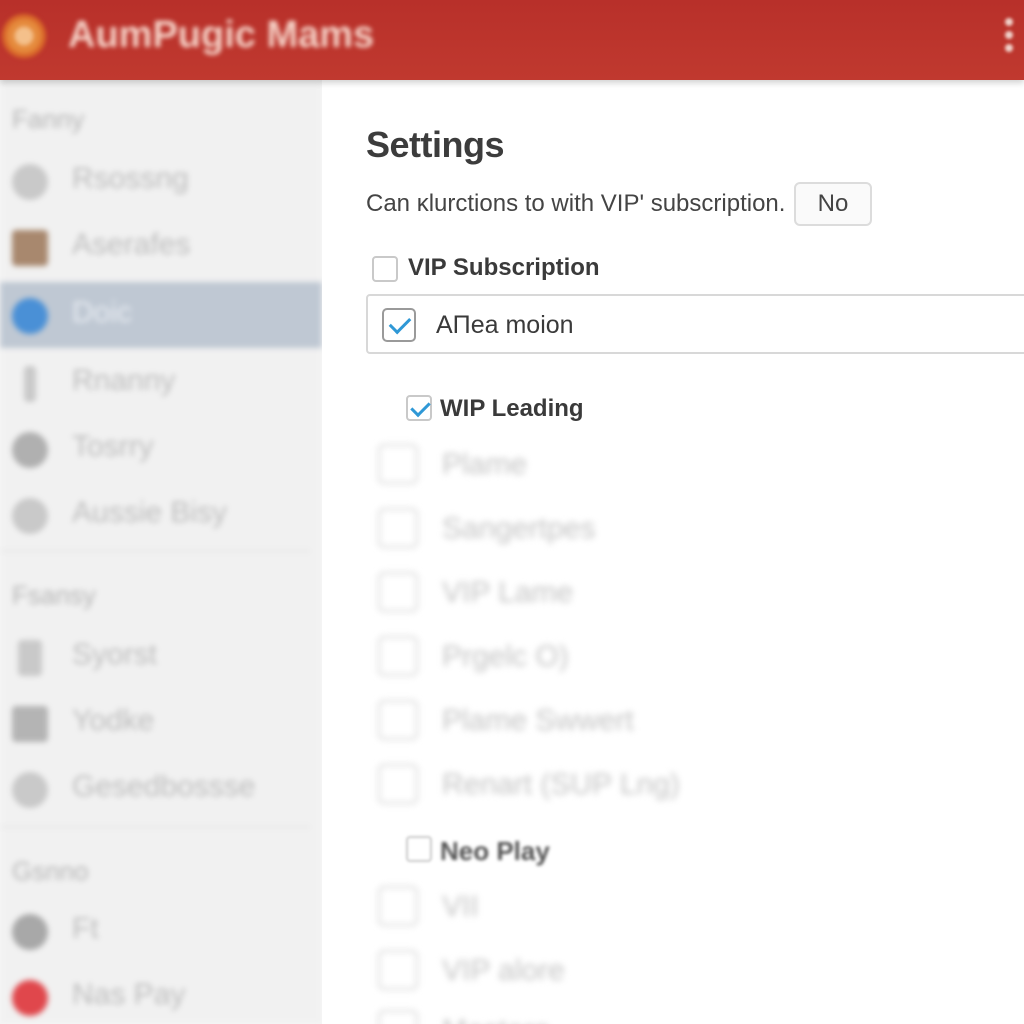 The width and height of the screenshot is (1024, 1024). I want to click on option-label: Sangertpes, so click(519, 528).